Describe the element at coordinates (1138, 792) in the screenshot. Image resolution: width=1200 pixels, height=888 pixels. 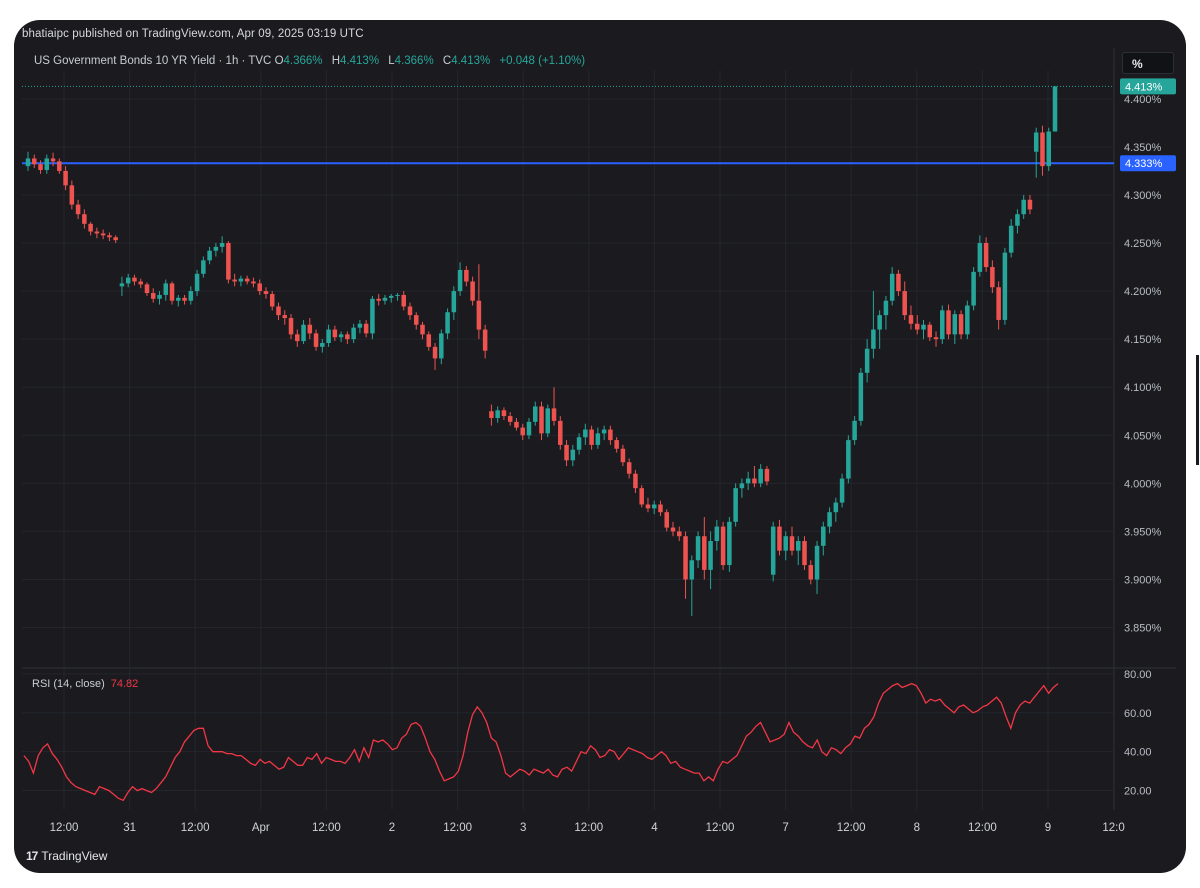
I see `rsi-tick-label: 20.00` at that location.